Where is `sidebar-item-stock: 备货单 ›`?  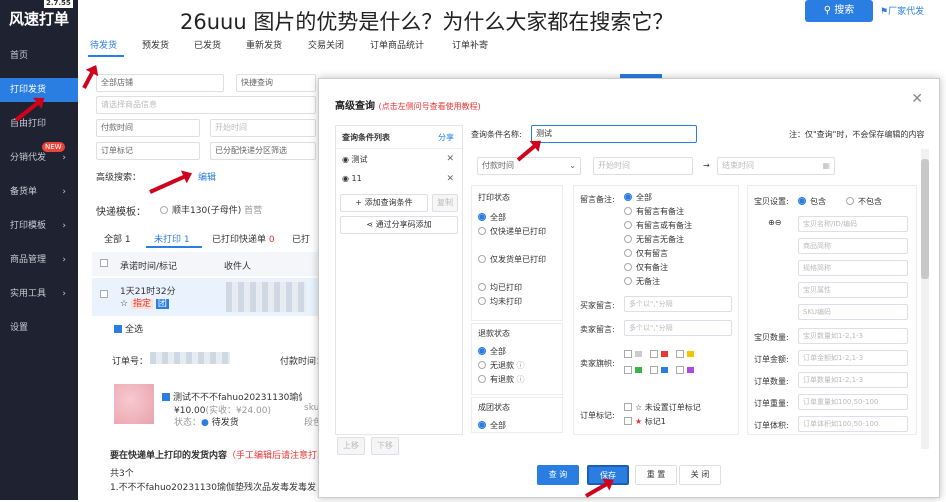 sidebar-item-stock: 备货单 › is located at coordinates (39, 192).